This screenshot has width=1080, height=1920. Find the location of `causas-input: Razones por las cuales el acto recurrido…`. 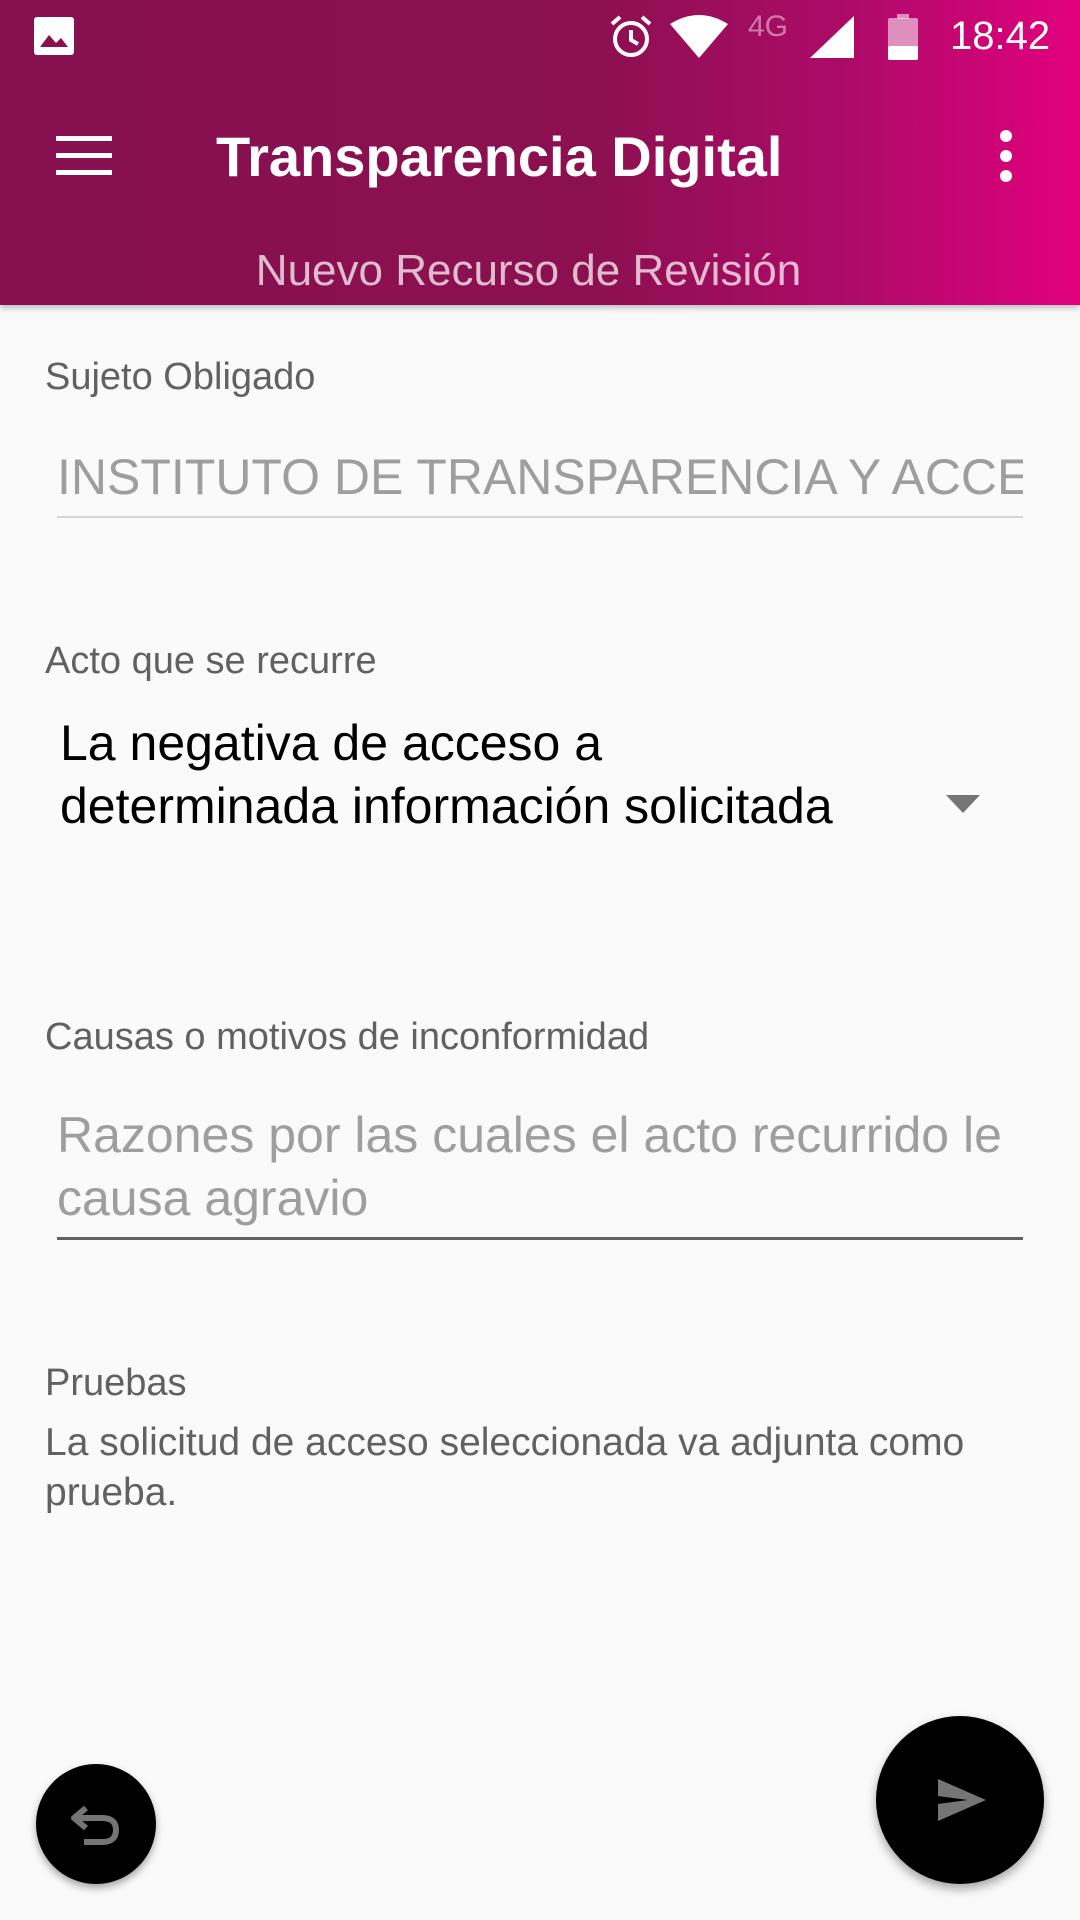

causas-input: Razones por las cuales el acto recurrido… is located at coordinates (540, 1167).